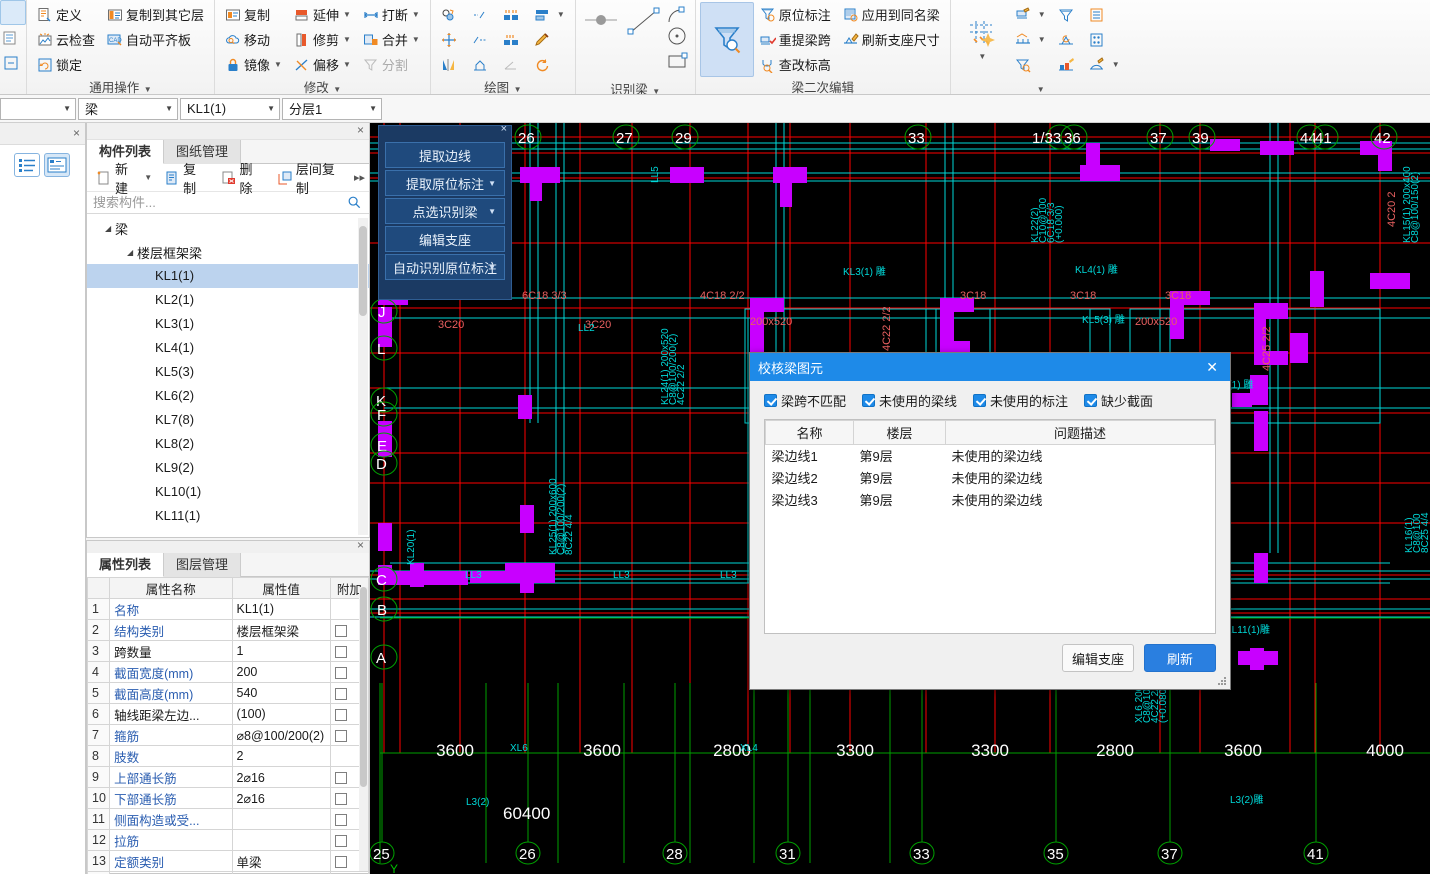  Describe the element at coordinates (228, 714) in the screenshot. I see `property-row: 6 轴线距梁左边... (100)` at that location.